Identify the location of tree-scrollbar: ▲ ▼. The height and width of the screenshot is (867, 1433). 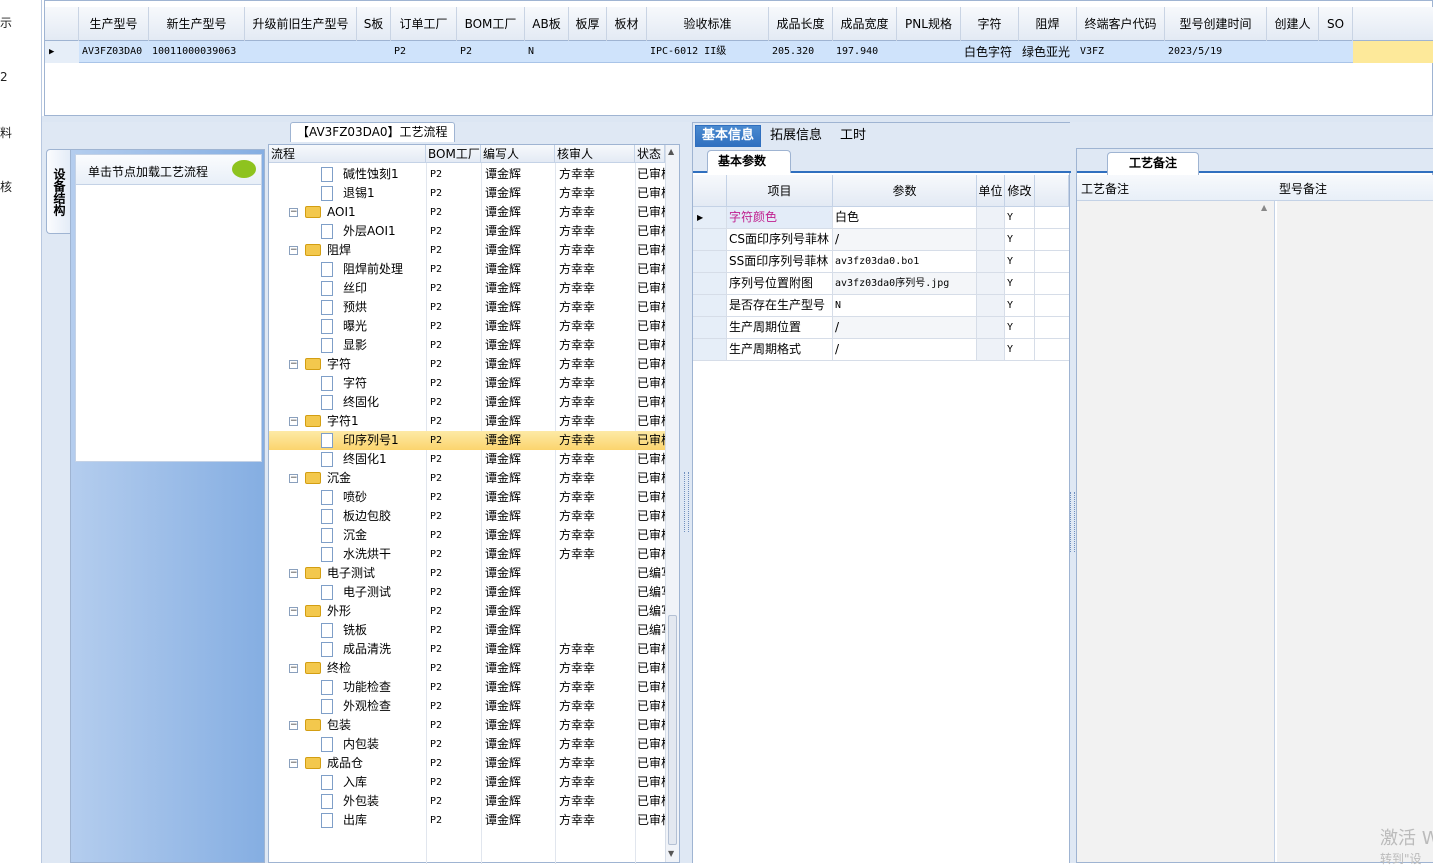
(672, 503).